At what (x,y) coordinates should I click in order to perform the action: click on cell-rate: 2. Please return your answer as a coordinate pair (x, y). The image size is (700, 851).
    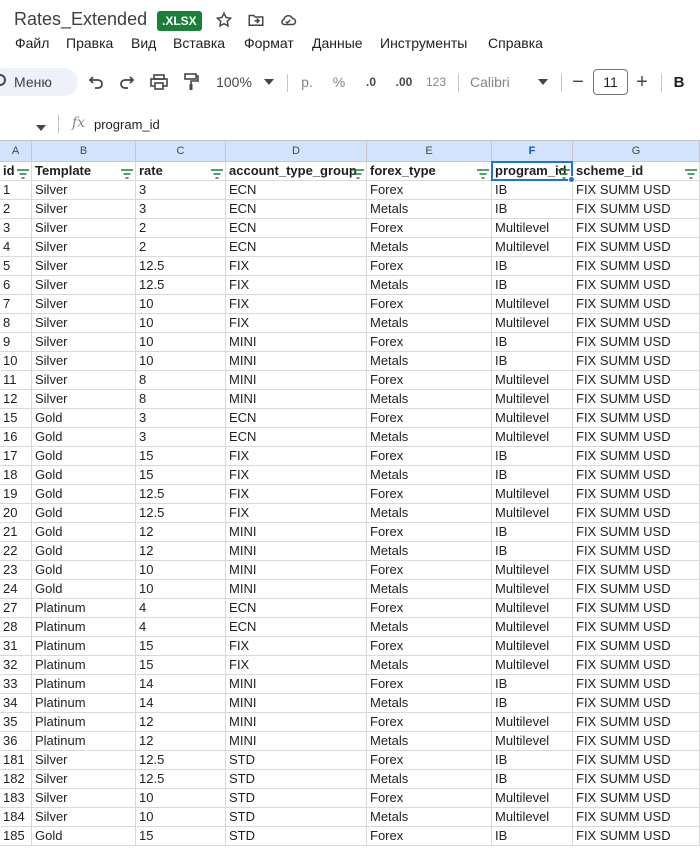
    Looking at the image, I should click on (181, 247).